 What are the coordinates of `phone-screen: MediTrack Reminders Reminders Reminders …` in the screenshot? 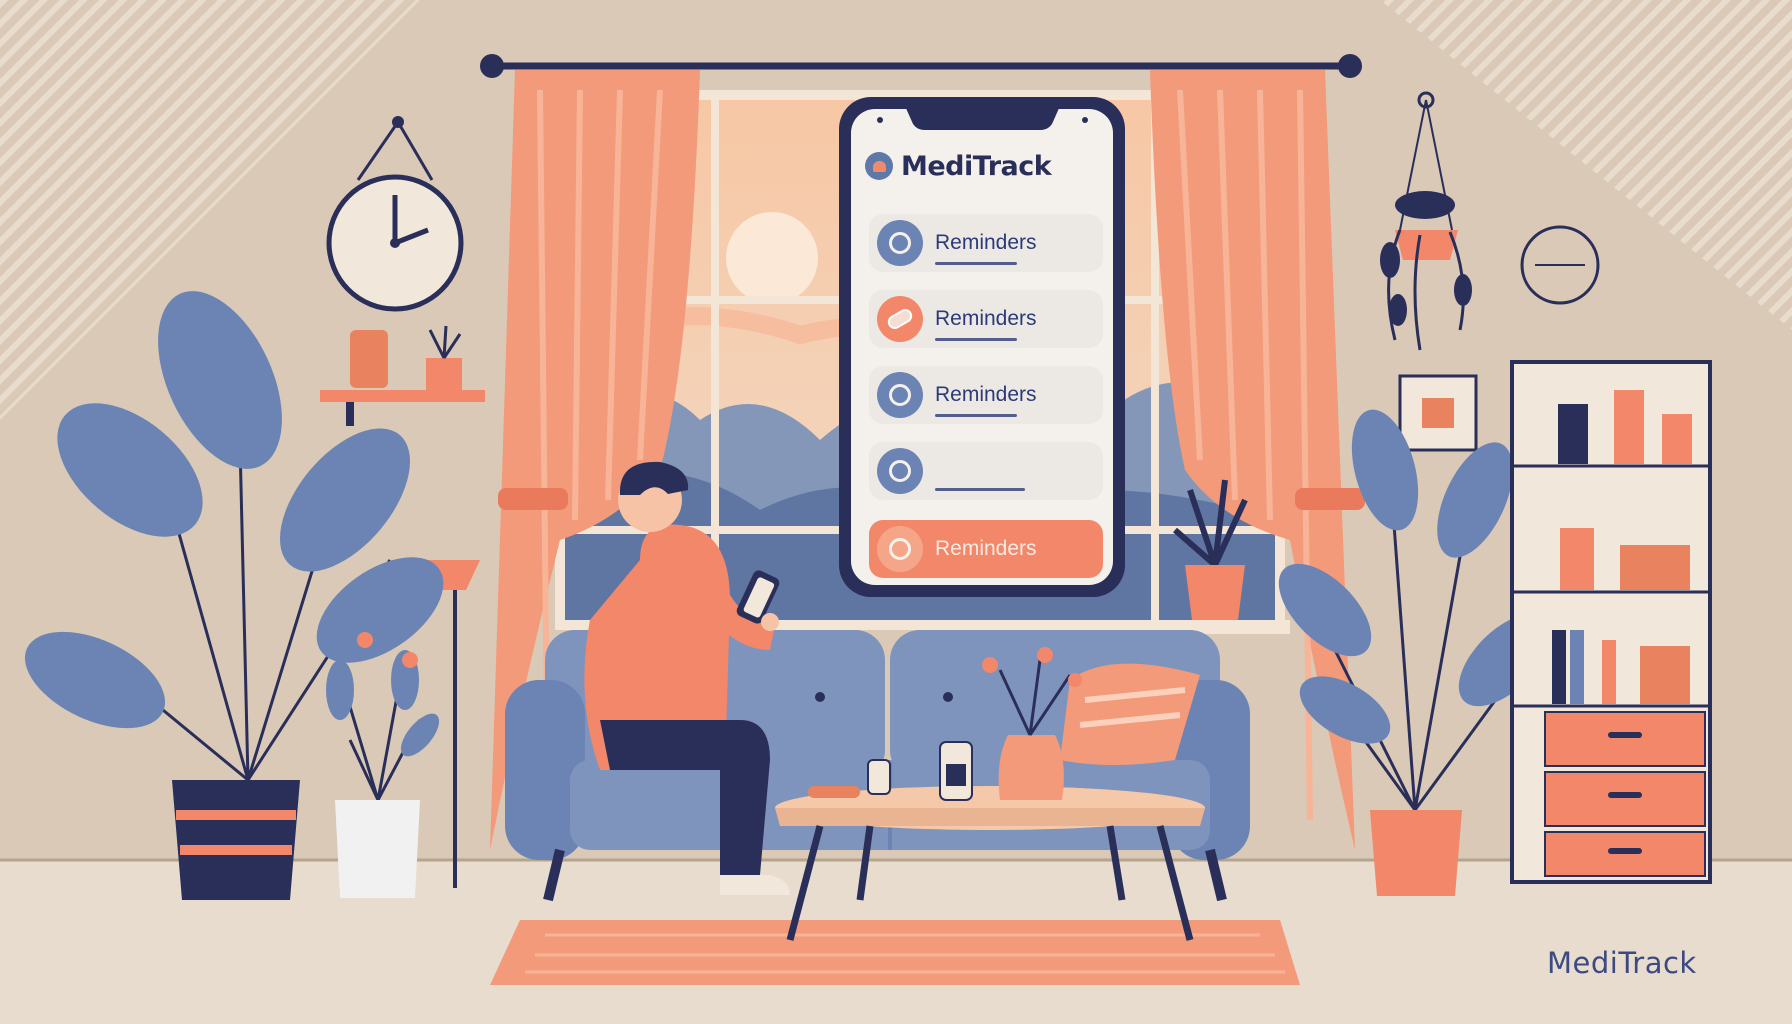 It's located at (982, 355).